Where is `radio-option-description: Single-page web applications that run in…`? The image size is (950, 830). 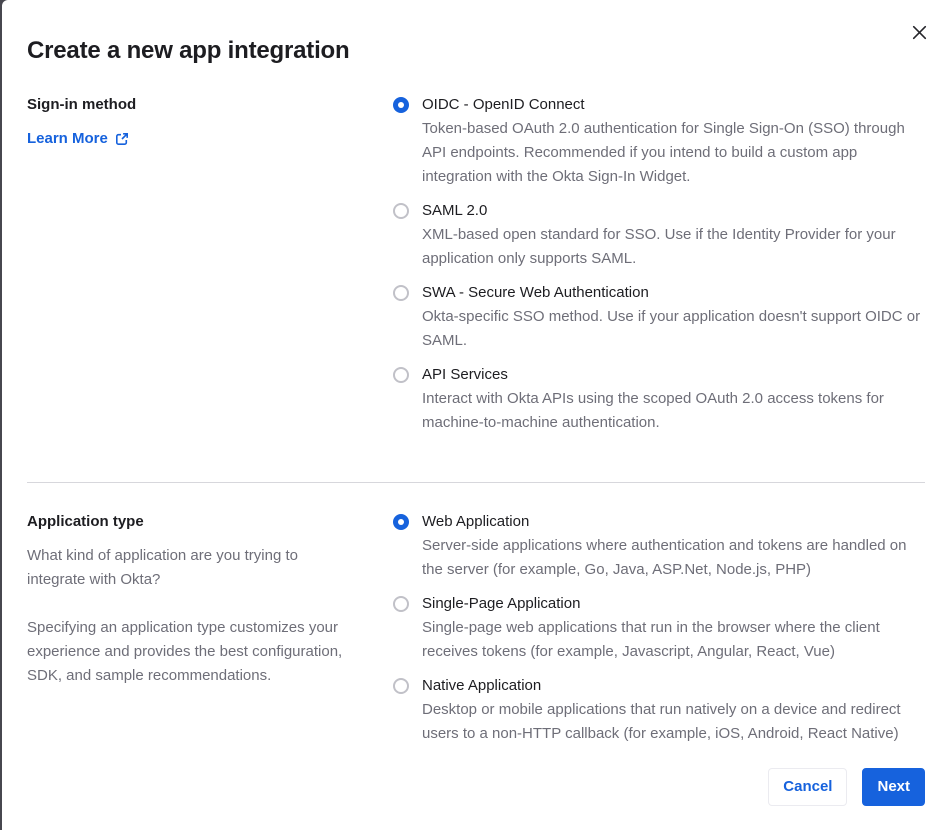 radio-option-description: Single-page web applications that run in… is located at coordinates (651, 639).